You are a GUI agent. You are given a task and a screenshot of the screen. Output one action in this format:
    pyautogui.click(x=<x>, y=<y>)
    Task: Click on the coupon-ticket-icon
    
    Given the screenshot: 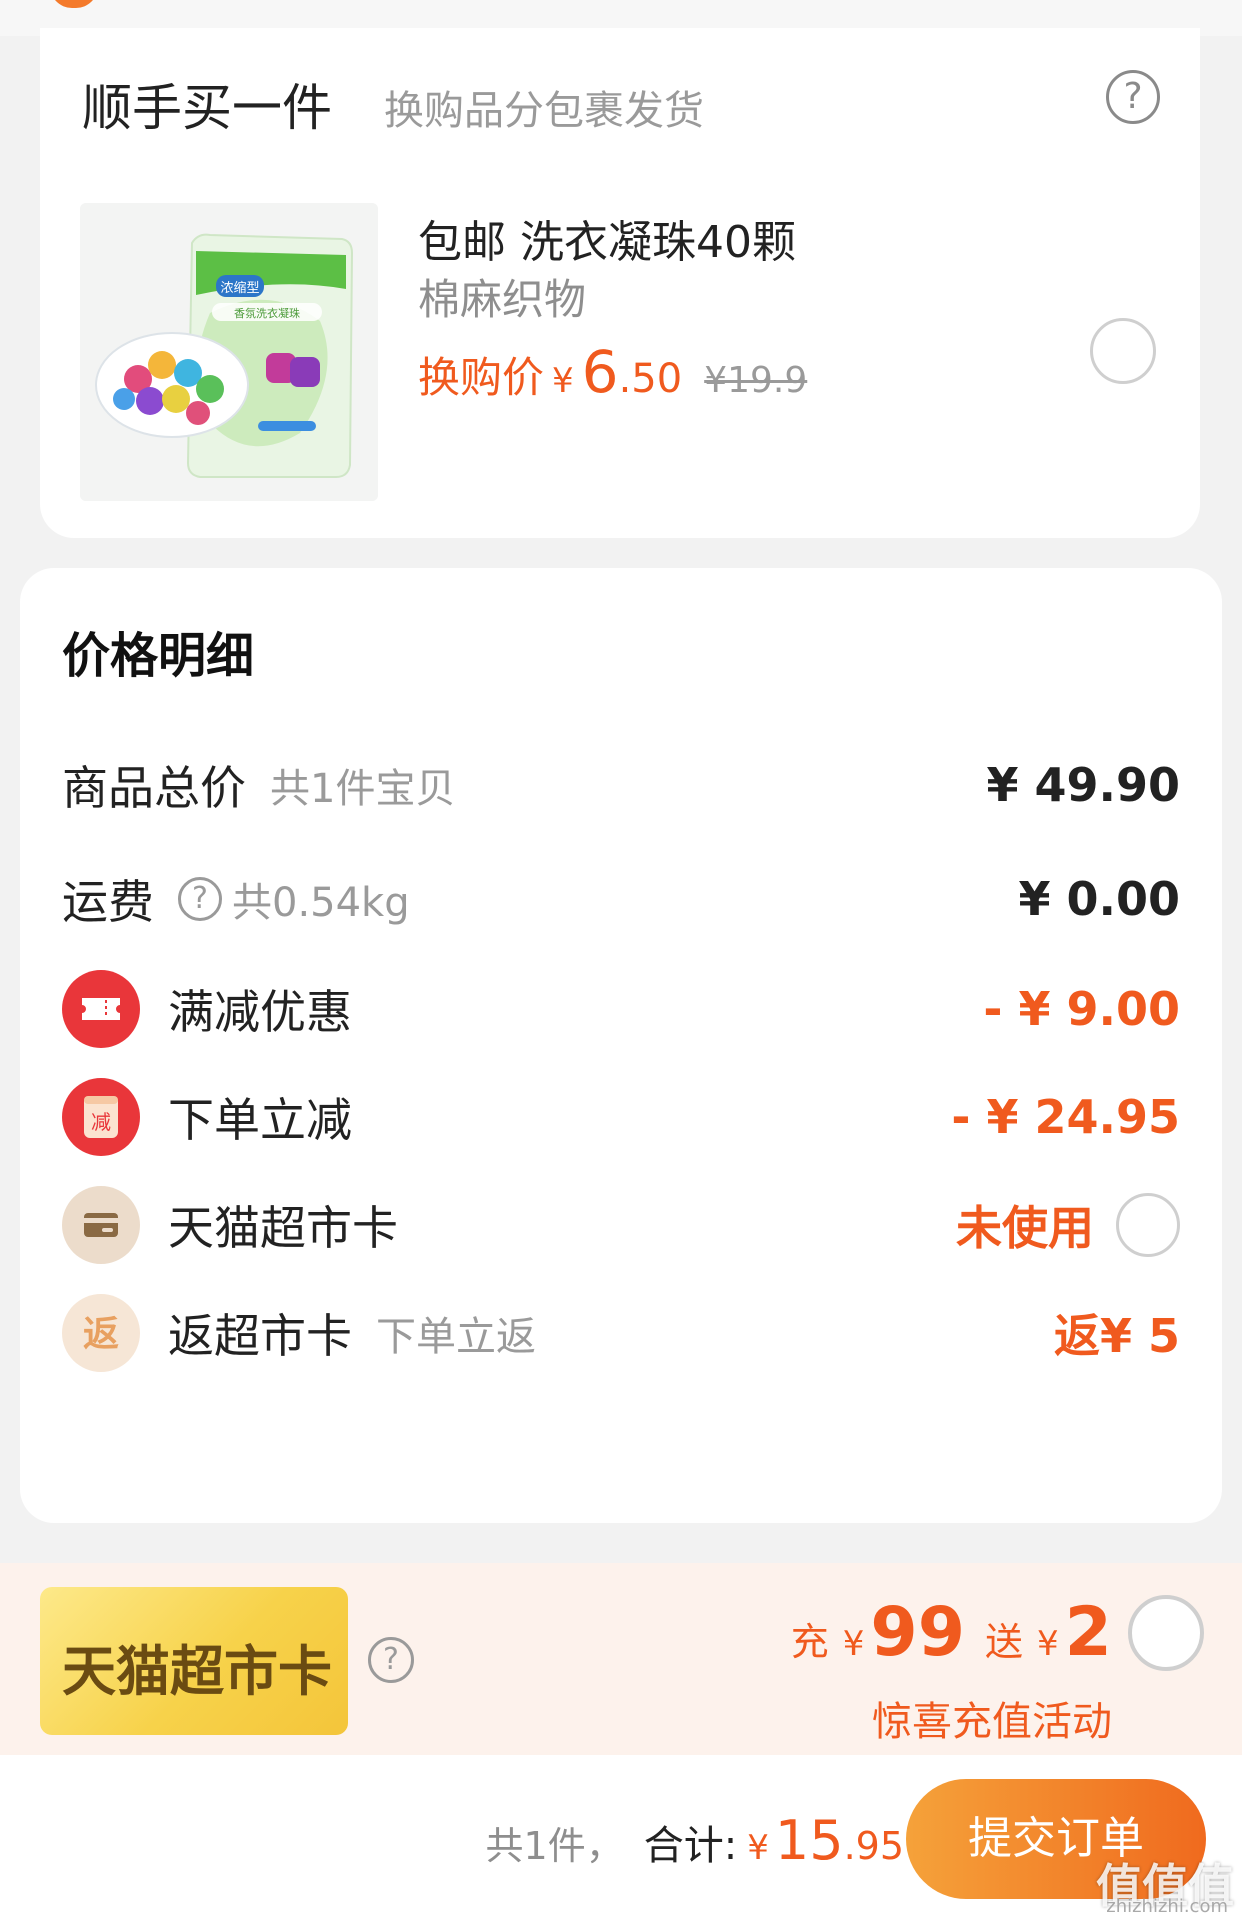 What is the action you would take?
    pyautogui.click(x=101, y=1009)
    